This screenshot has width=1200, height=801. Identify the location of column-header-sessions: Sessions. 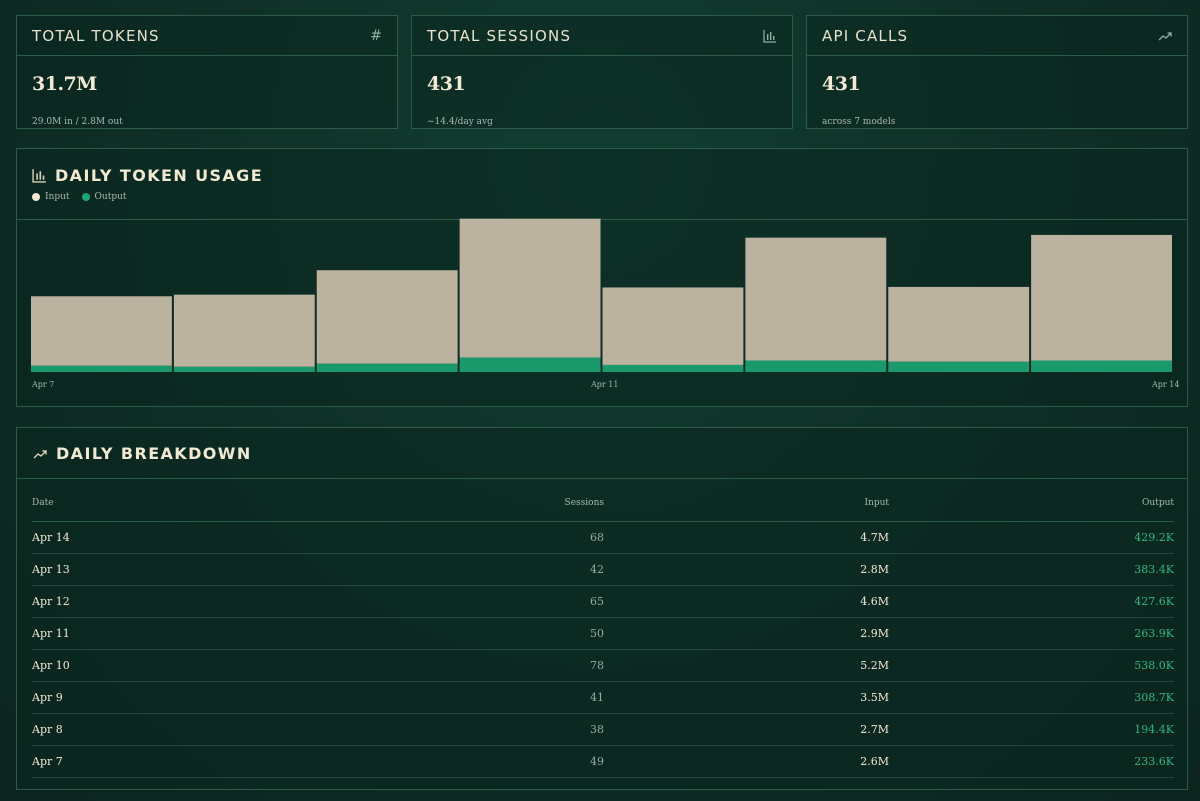
(447, 504).